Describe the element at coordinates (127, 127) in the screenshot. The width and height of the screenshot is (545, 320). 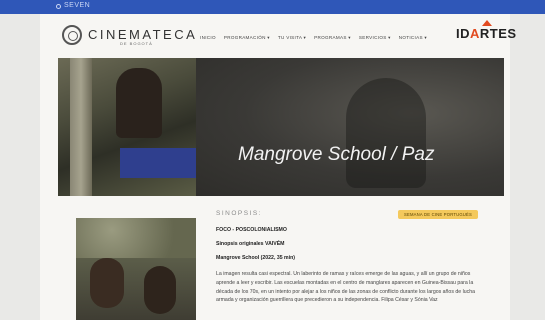
I see `hero-image-still` at that location.